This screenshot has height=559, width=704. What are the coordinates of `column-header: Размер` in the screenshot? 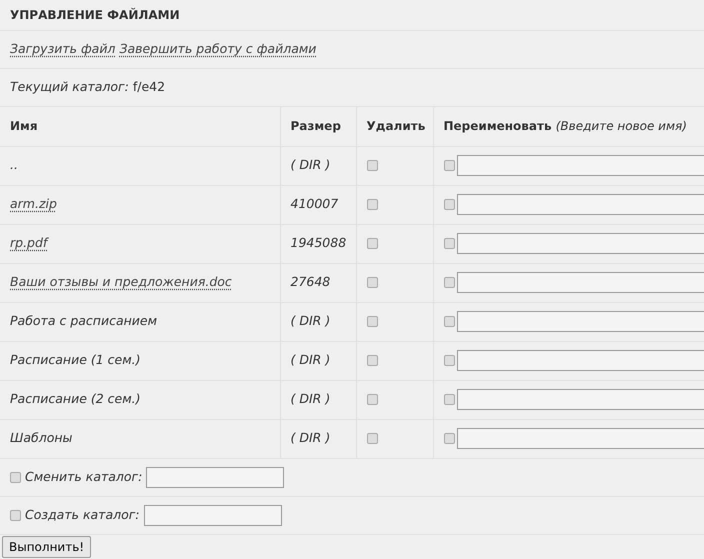 It's located at (315, 126).